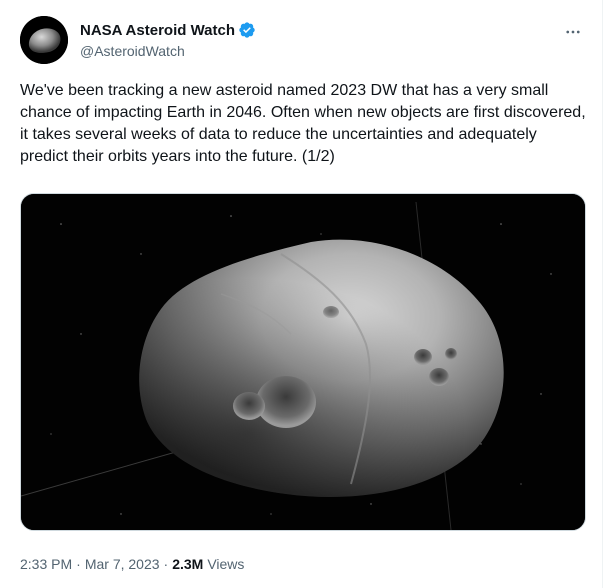 This screenshot has width=603, height=588. Describe the element at coordinates (302, 40) in the screenshot. I see `tweet-header: NASA Asteroid Watch @AsteroidWatch` at that location.